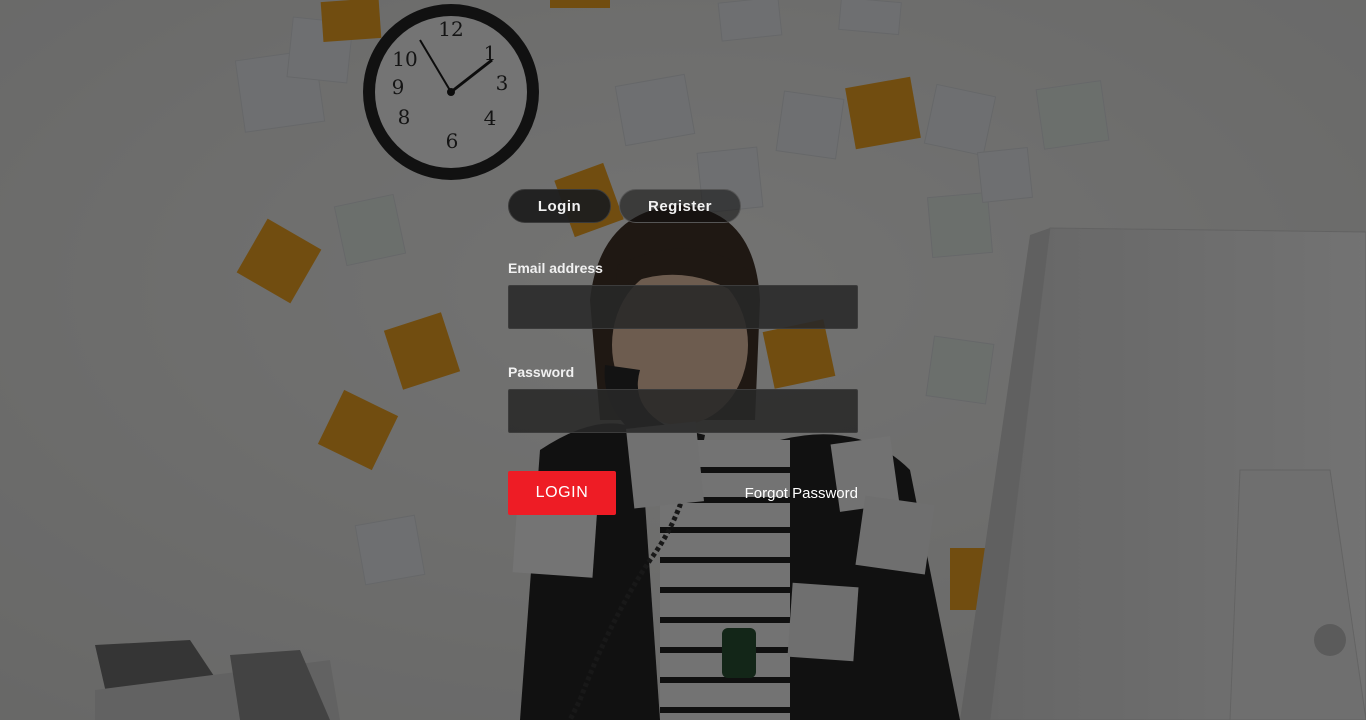 This screenshot has width=1366, height=720. I want to click on email-field, so click(683, 307).